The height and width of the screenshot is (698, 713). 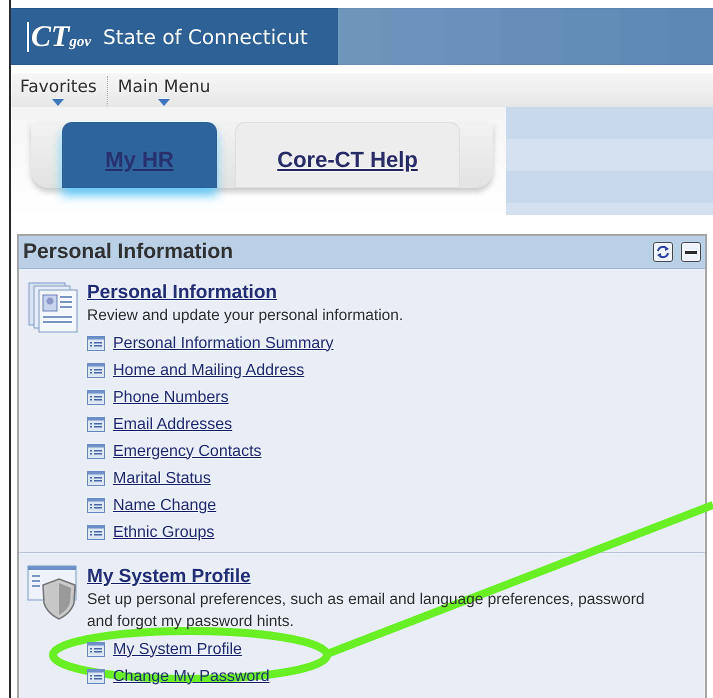 I want to click on refresh-icon, so click(x=663, y=252).